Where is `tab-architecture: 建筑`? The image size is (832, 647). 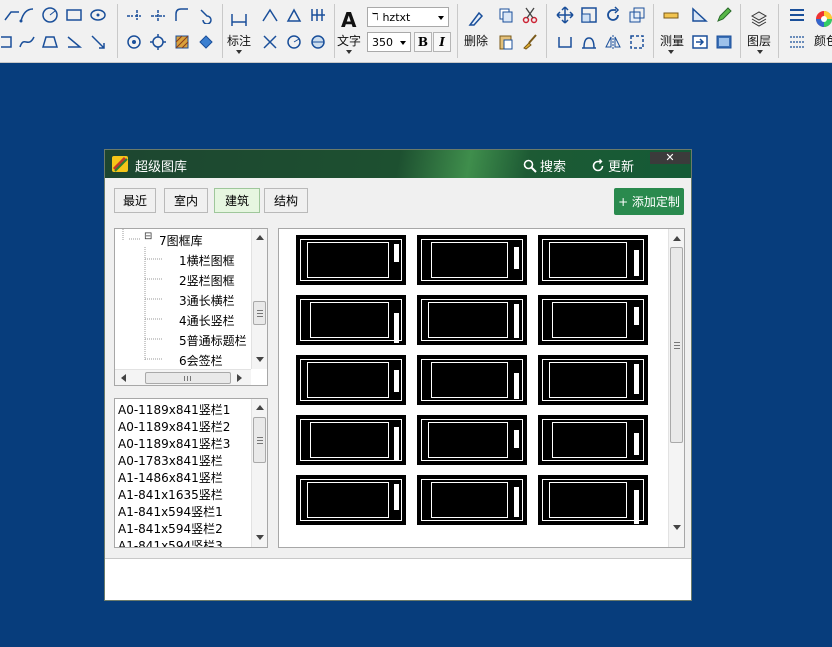
tab-architecture: 建筑 is located at coordinates (237, 200).